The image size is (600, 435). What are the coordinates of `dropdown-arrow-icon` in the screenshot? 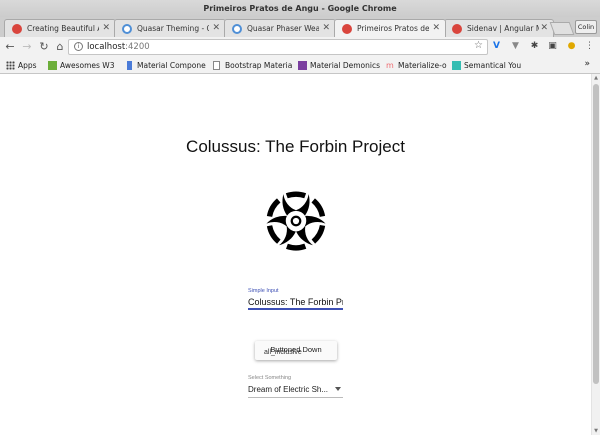 It's located at (338, 389).